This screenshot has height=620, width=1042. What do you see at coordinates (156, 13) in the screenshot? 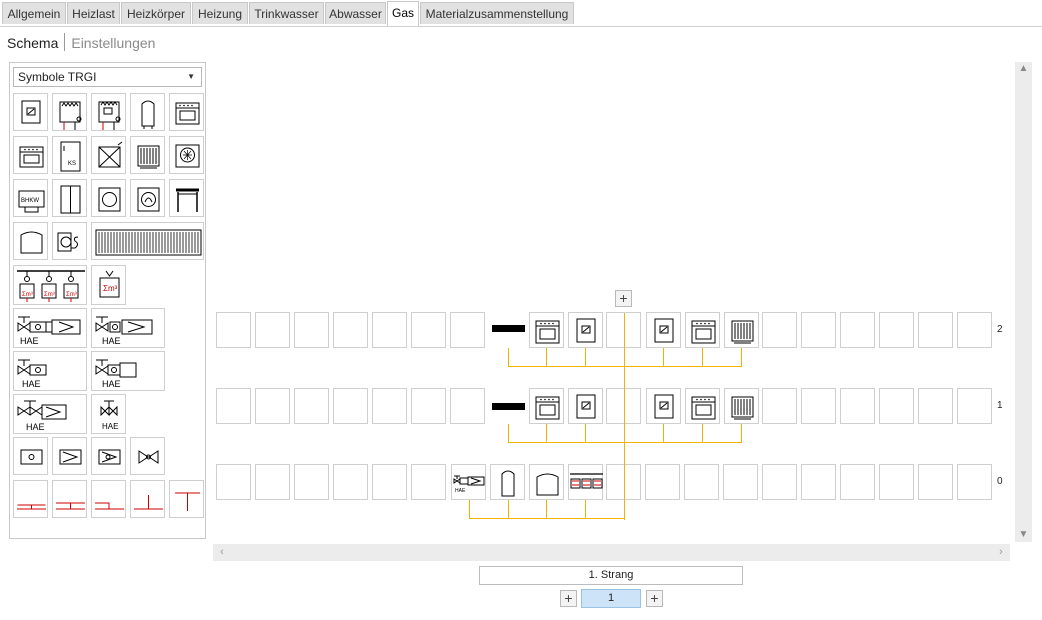
I see `tab-heizkoerper: Heizkörper` at bounding box center [156, 13].